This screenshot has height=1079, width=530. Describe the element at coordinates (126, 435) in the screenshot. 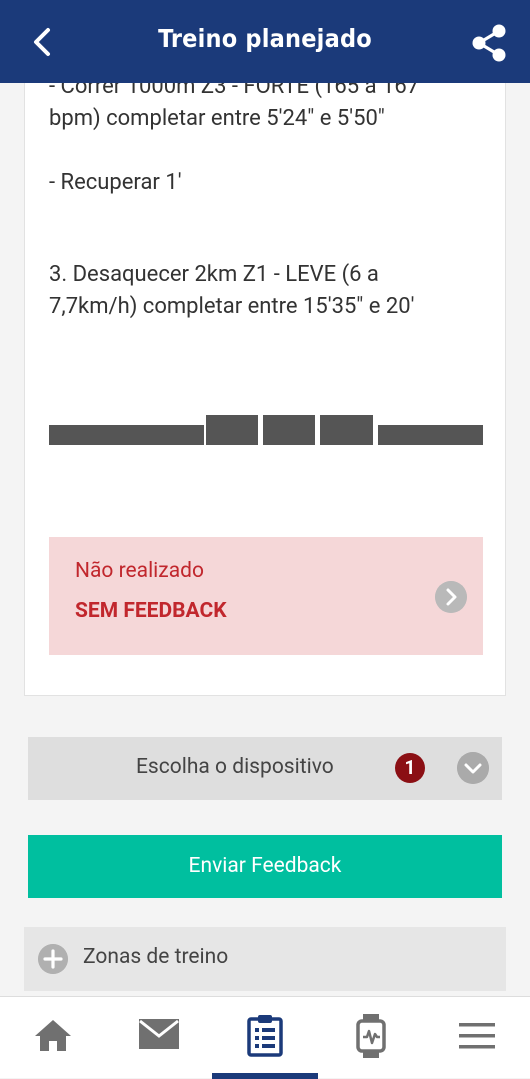

I see `intensity-segment-warmup` at that location.